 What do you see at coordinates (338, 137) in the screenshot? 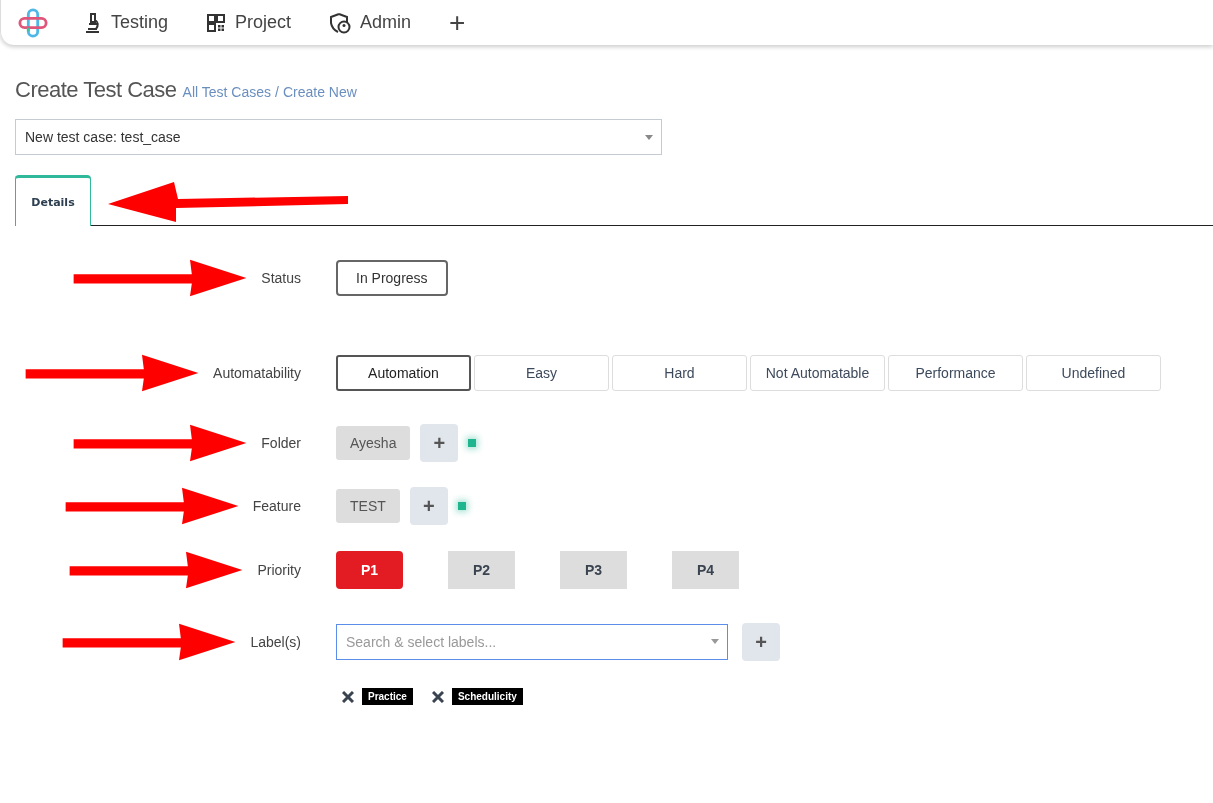
I see `test-case-dropdown: New test case: test_case` at bounding box center [338, 137].